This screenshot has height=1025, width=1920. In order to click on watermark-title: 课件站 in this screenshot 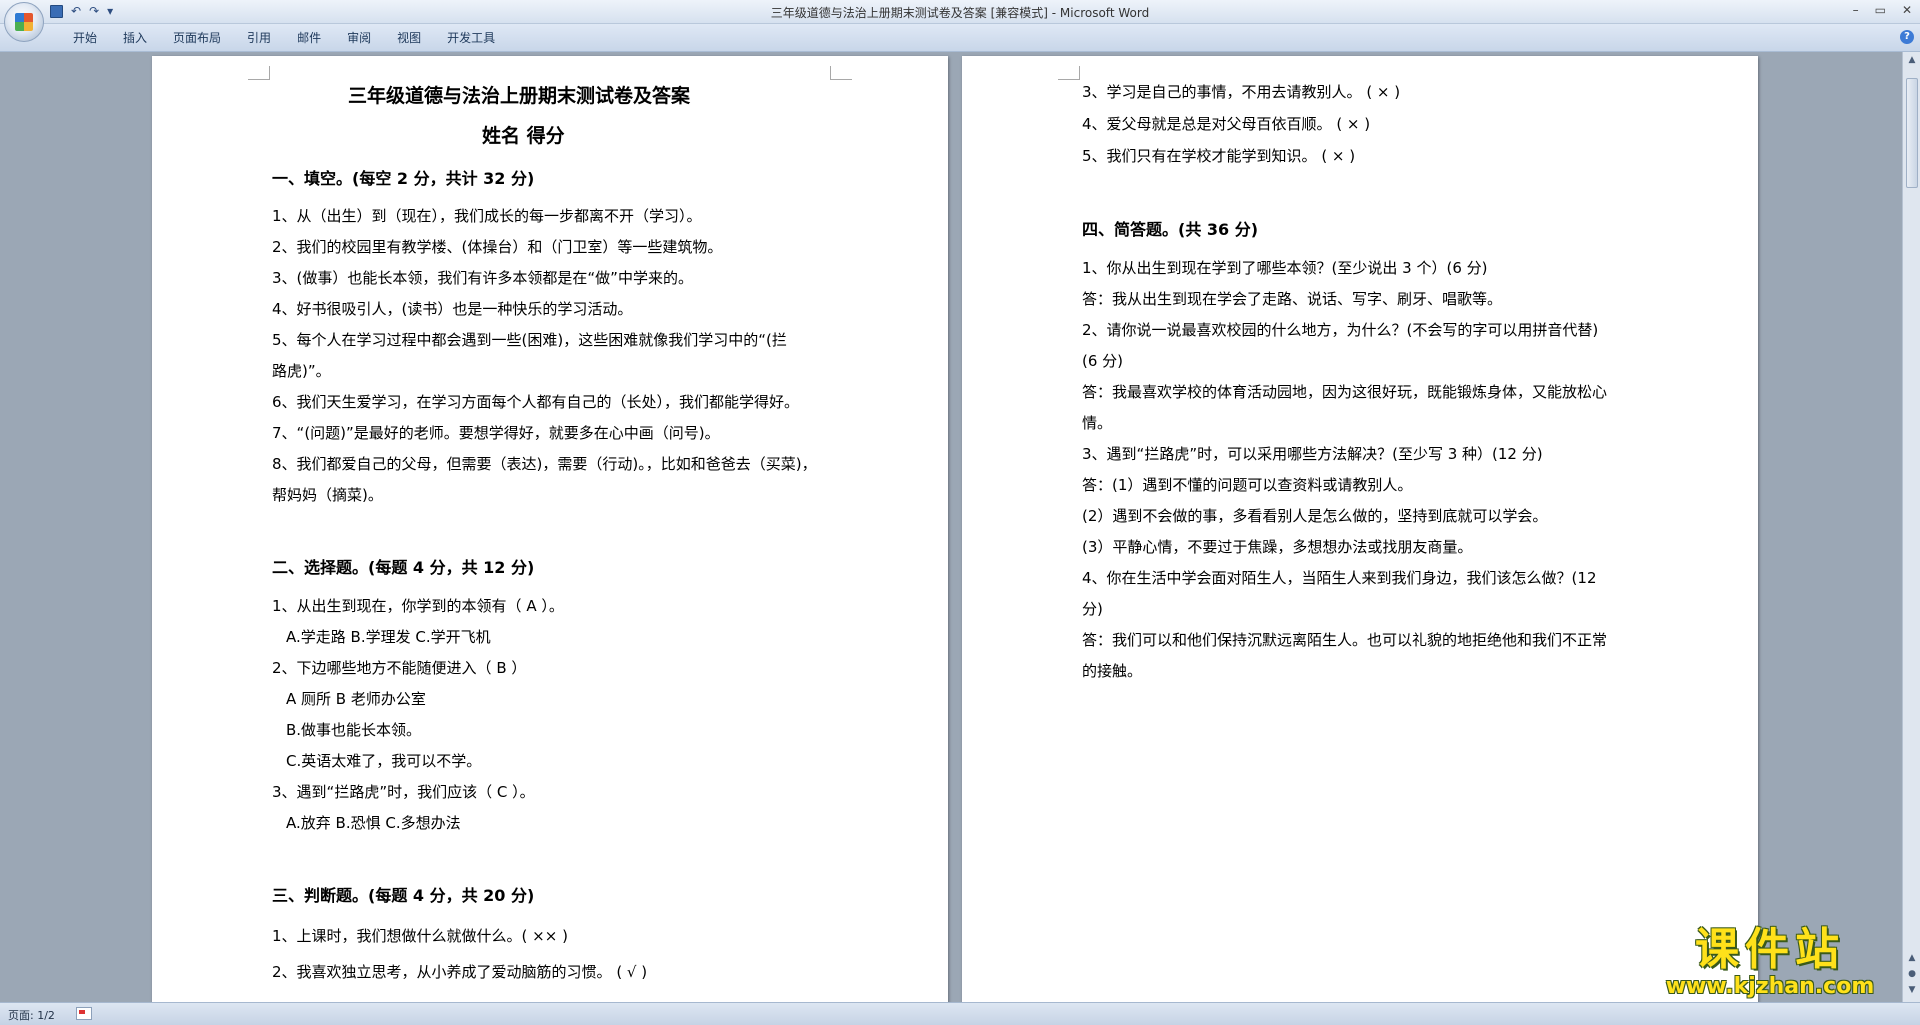, I will do `click(1770, 949)`.